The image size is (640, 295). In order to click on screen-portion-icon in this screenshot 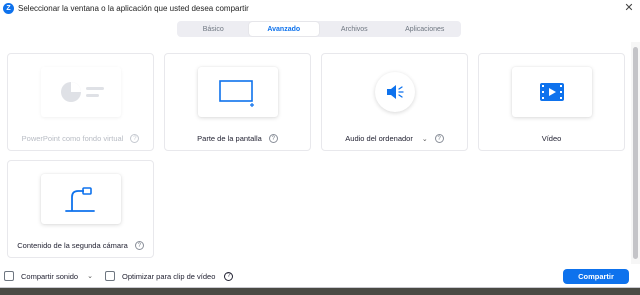, I will do `click(236, 93)`.